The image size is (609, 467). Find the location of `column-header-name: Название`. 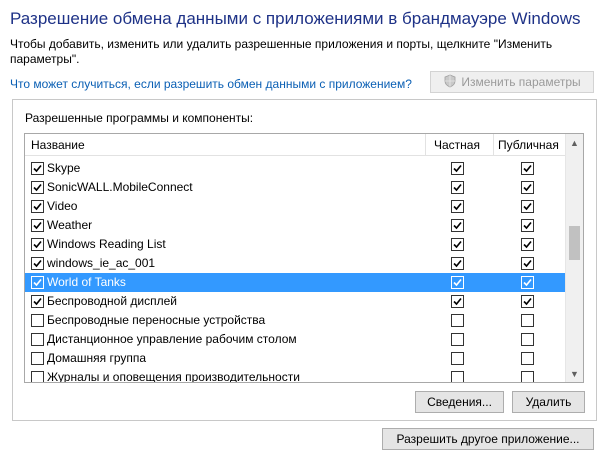

column-header-name: Название is located at coordinates (58, 145).